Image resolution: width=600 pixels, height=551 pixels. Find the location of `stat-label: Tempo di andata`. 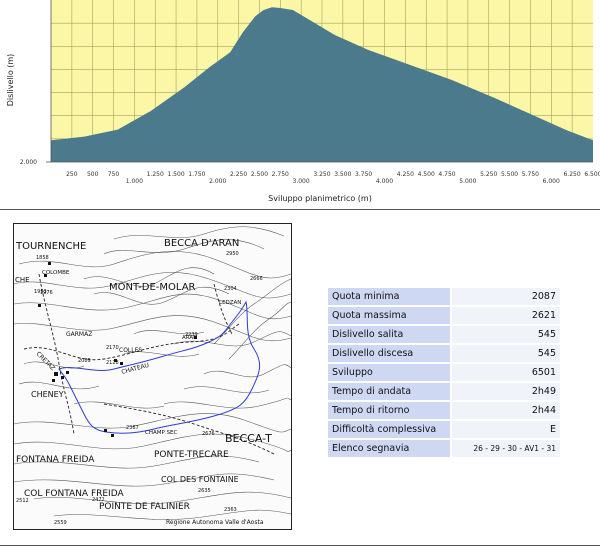

stat-label: Tempo di andata is located at coordinates (389, 391).